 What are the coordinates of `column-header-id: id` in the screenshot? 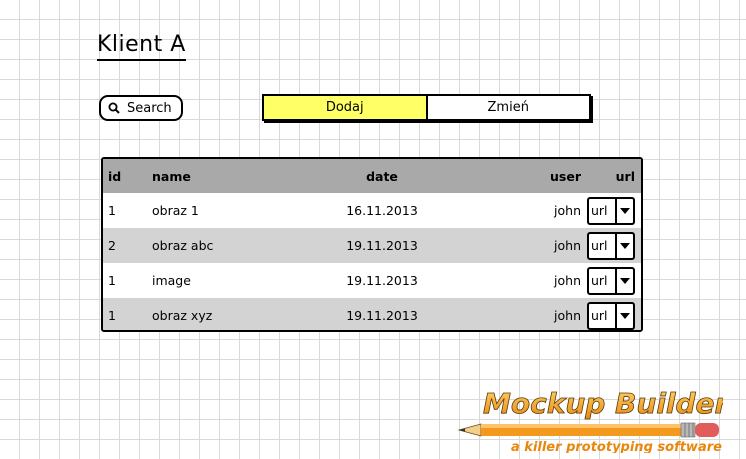 It's located at (127, 176).